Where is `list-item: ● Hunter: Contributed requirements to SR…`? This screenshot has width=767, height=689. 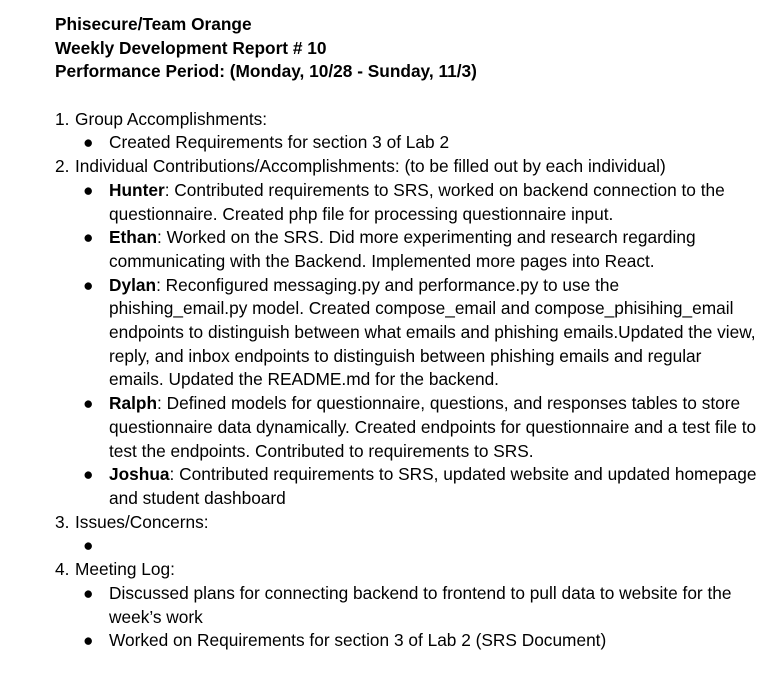
list-item: ● Hunter: Contributed requirements to SR… is located at coordinates (407, 202).